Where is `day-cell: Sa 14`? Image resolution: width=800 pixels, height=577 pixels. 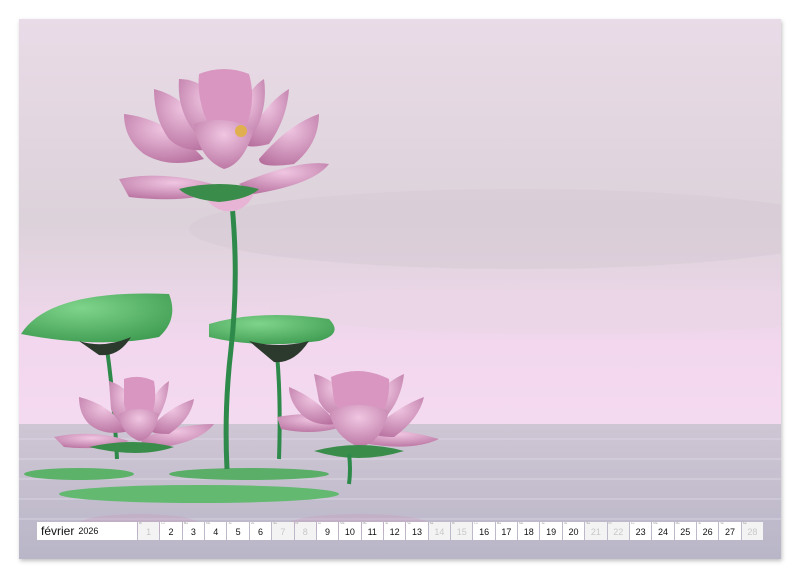
day-cell: Sa 14 is located at coordinates (439, 530).